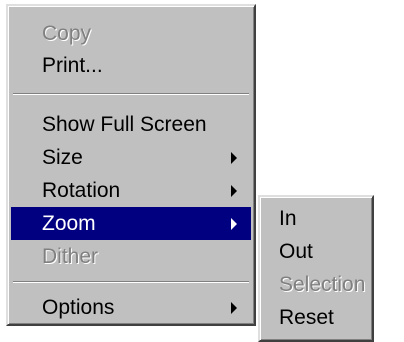 Image resolution: width=404 pixels, height=342 pixels. What do you see at coordinates (70, 256) in the screenshot?
I see `menu-item-label: Dither` at bounding box center [70, 256].